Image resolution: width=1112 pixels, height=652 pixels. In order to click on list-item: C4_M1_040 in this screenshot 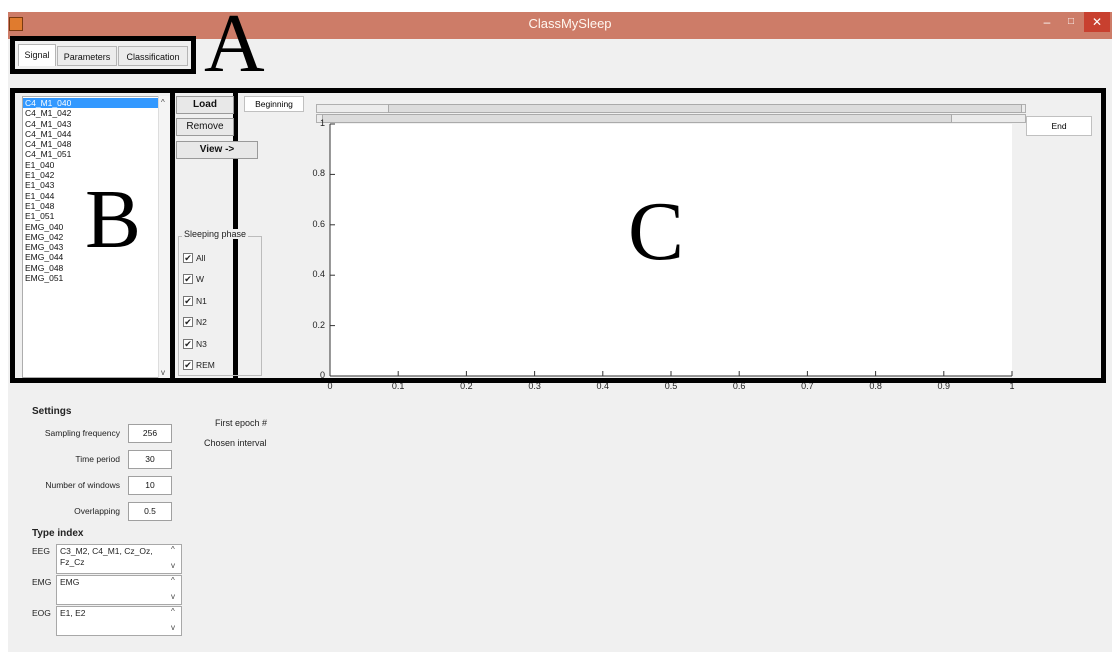, I will do `click(91, 103)`.